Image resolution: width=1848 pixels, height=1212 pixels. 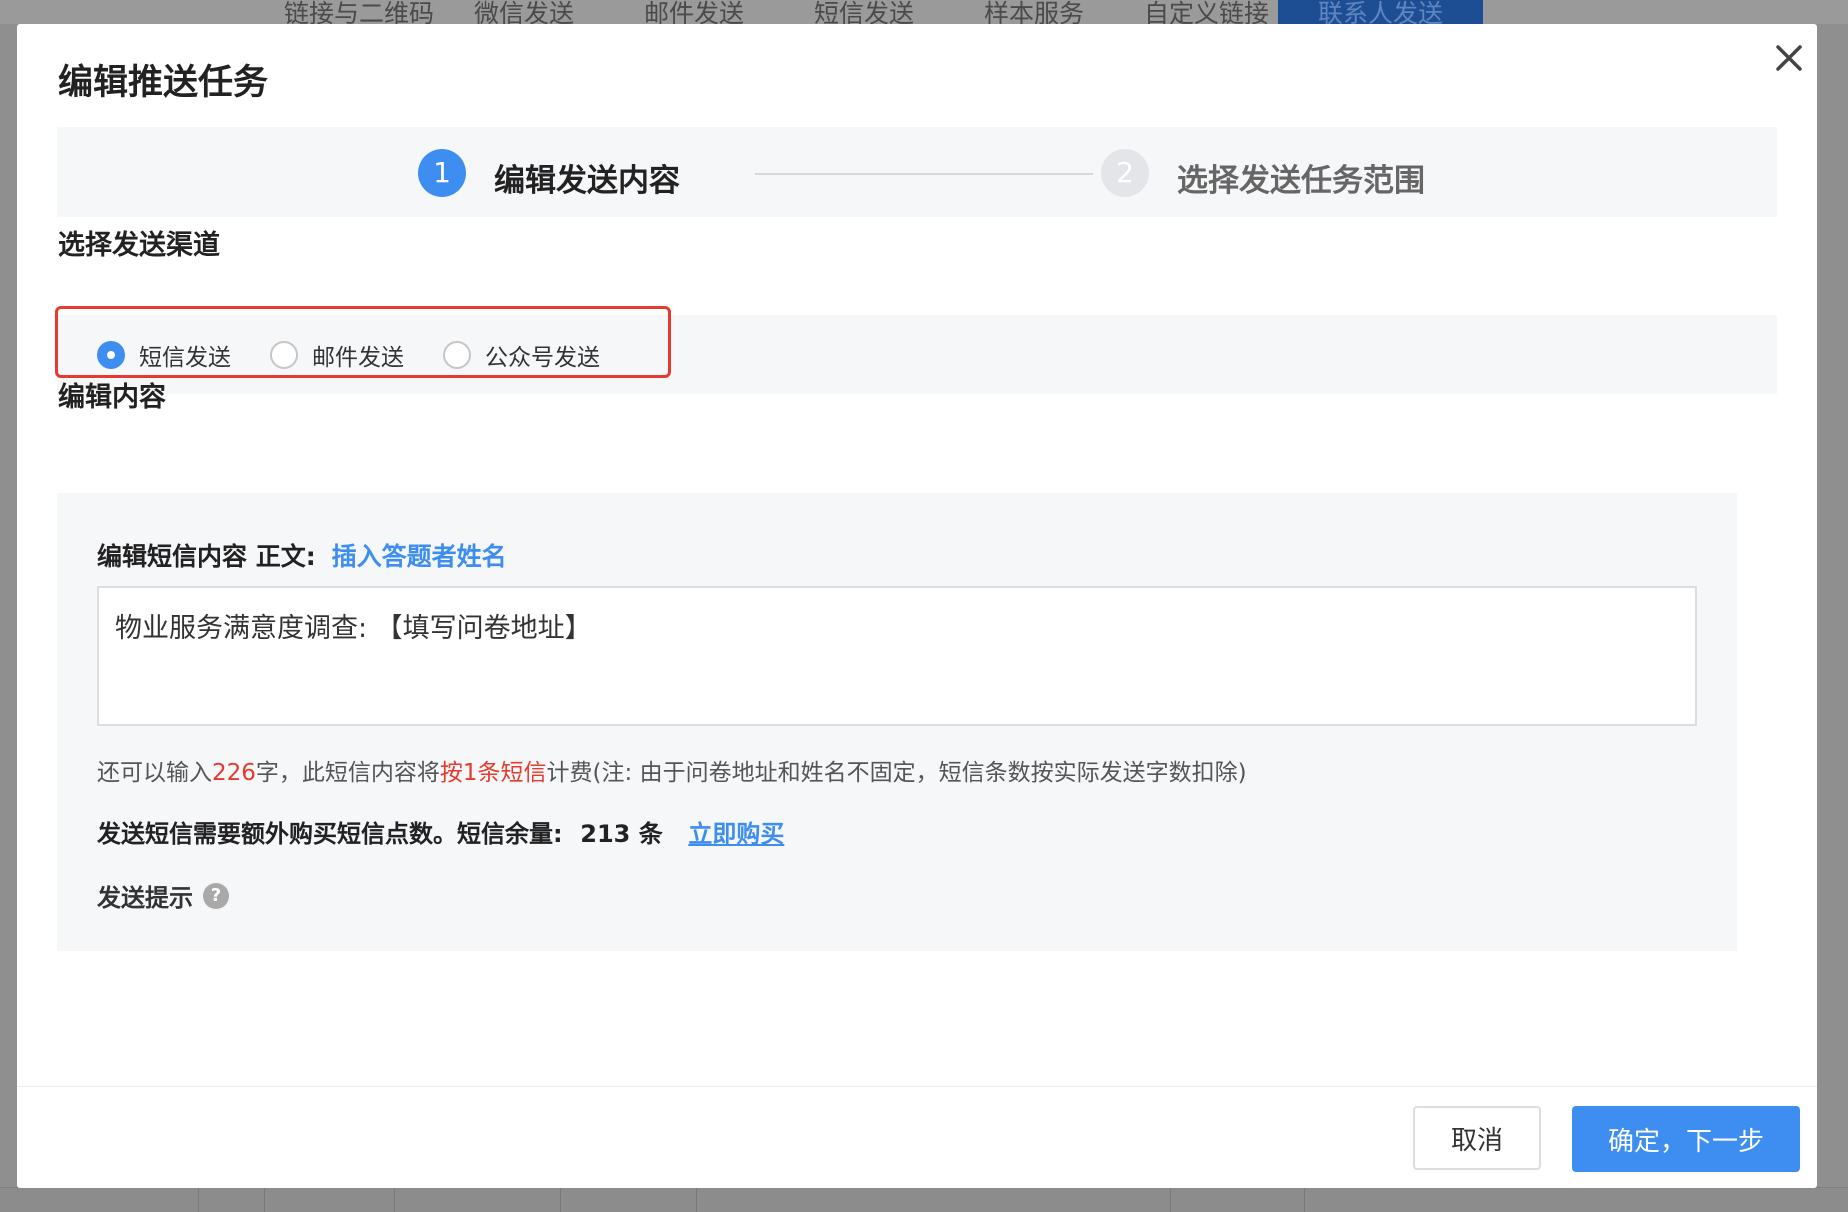 I want to click on radio-checked-icon, so click(x=111, y=355).